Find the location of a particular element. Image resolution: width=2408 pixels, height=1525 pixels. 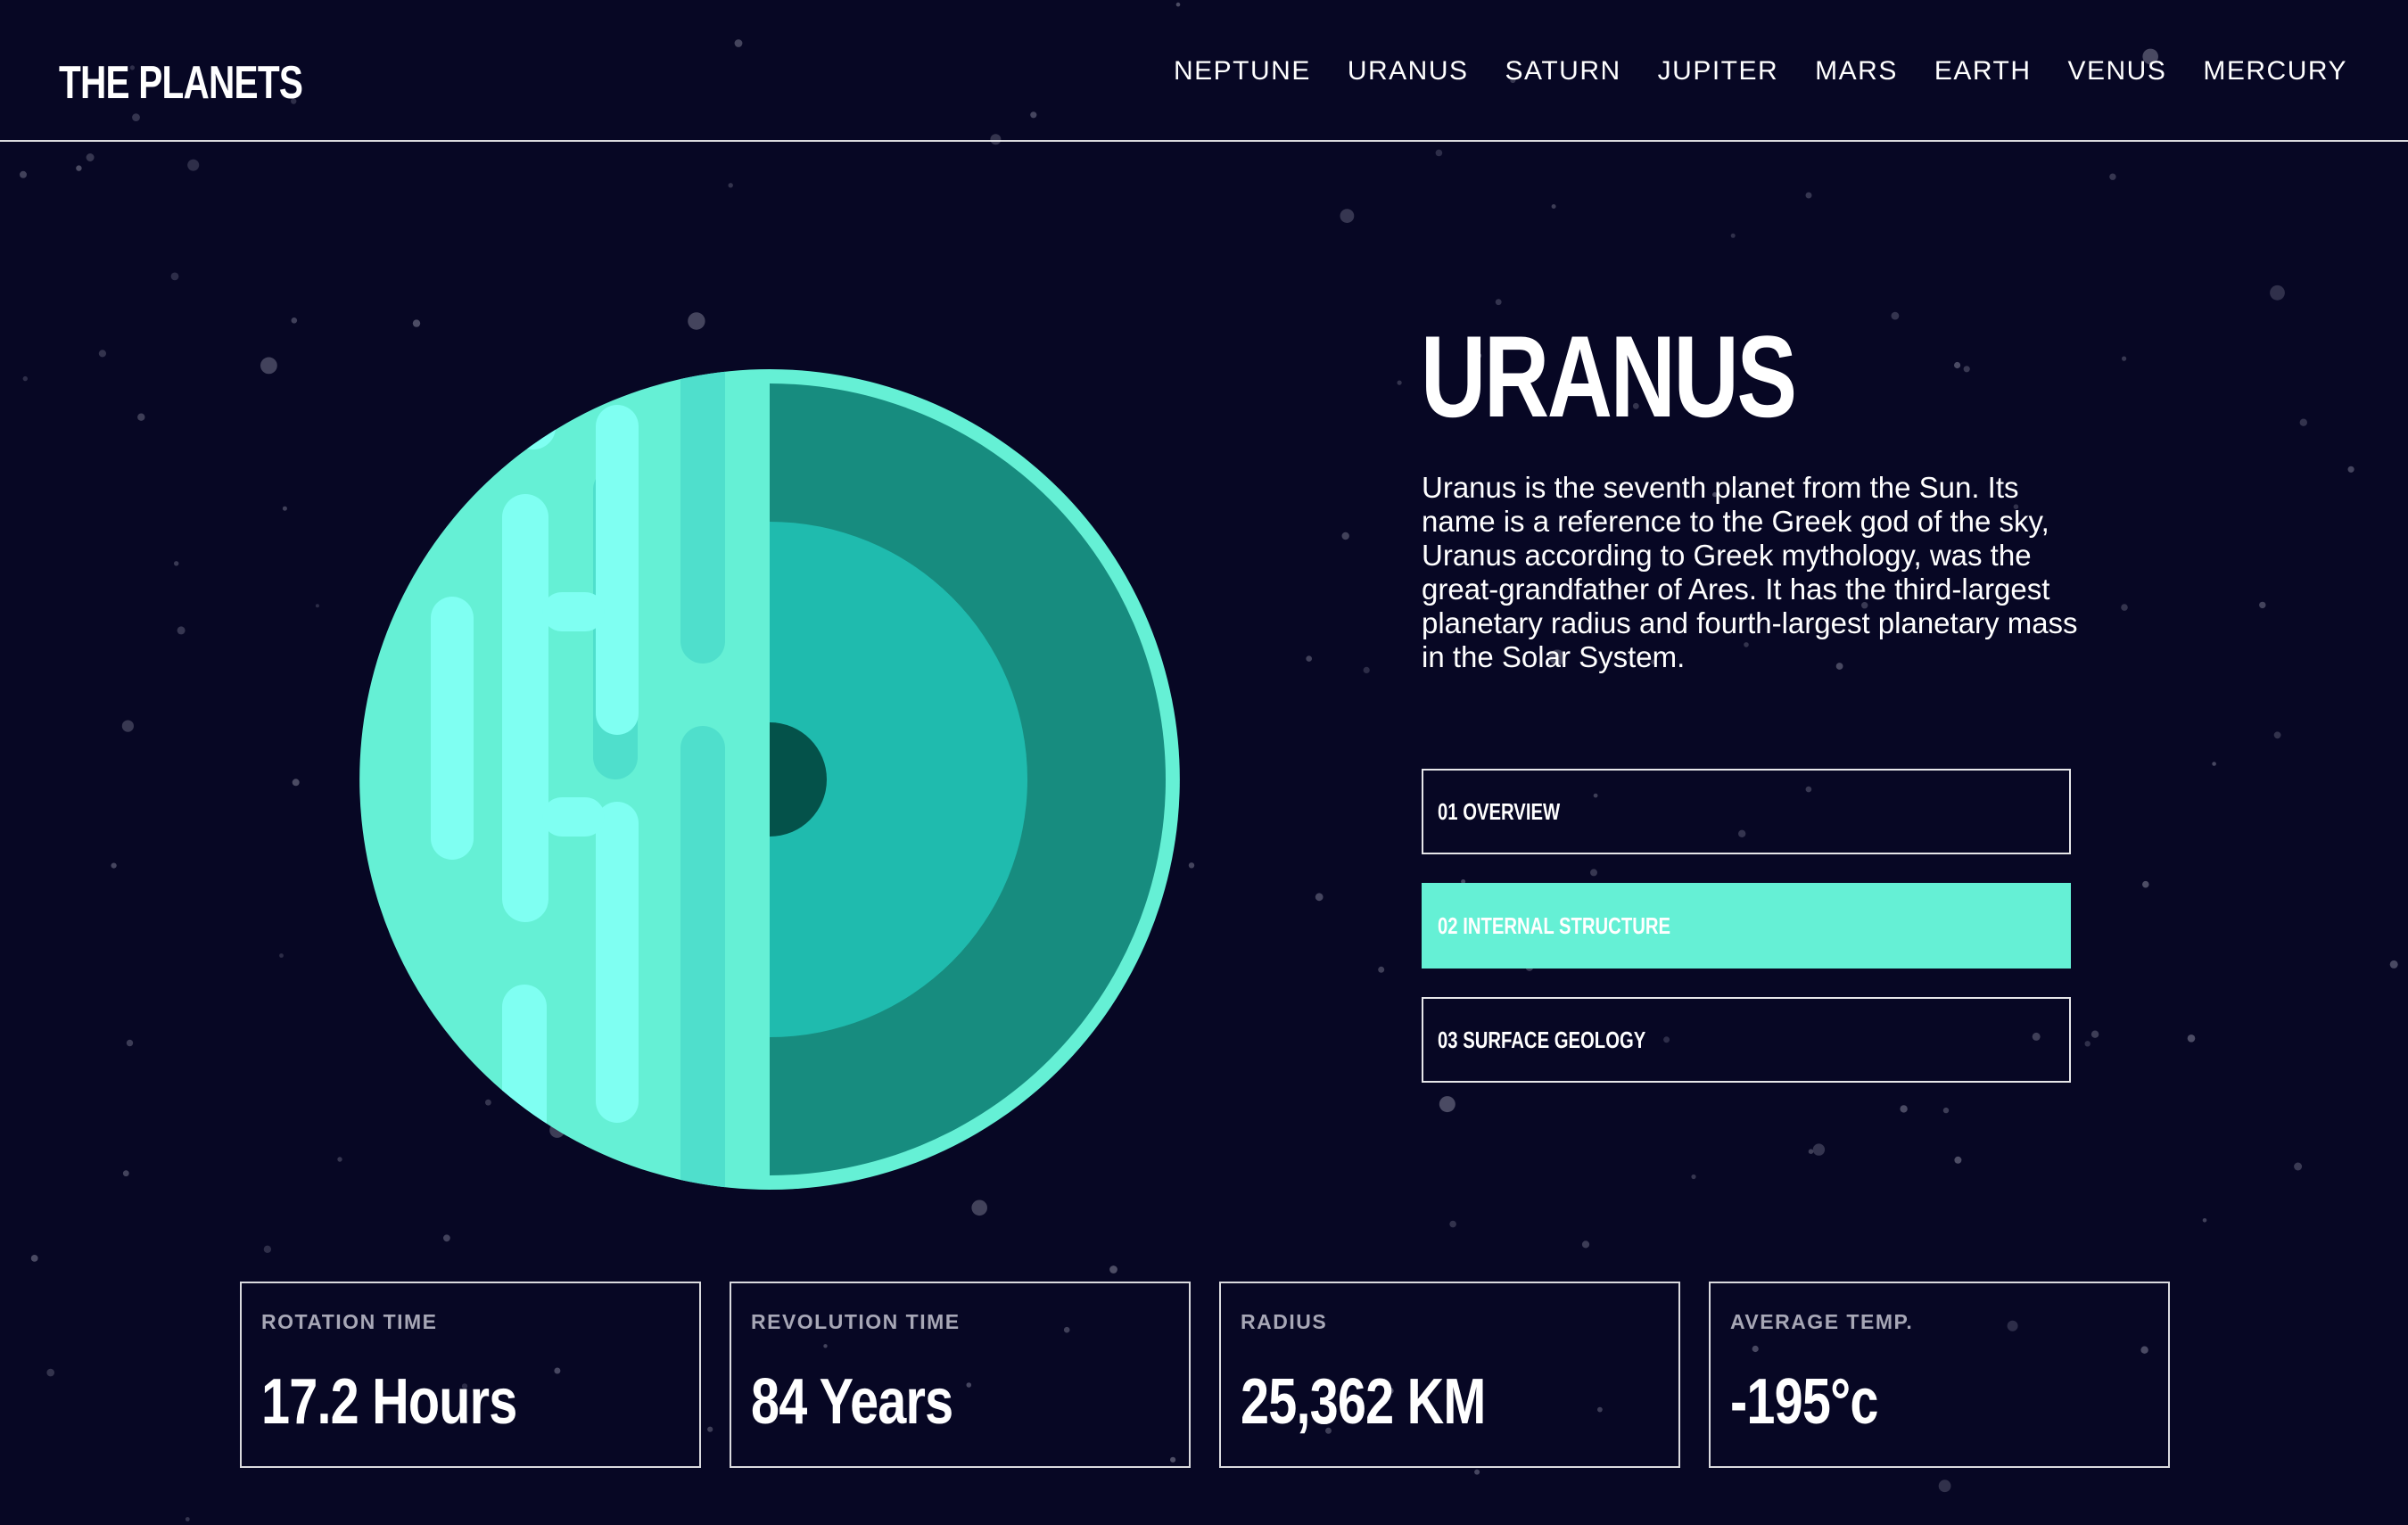

nav-item-uranus: URANUS is located at coordinates (1408, 71).